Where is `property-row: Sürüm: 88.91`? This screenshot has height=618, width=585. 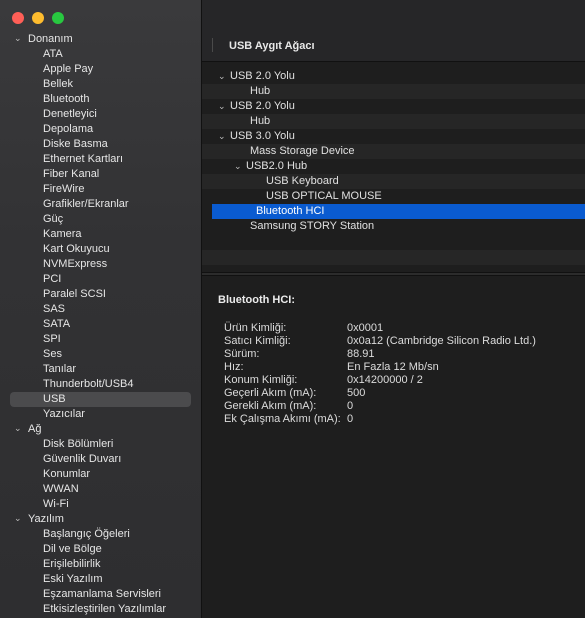 property-row: Sürüm: 88.91 is located at coordinates (401, 354).